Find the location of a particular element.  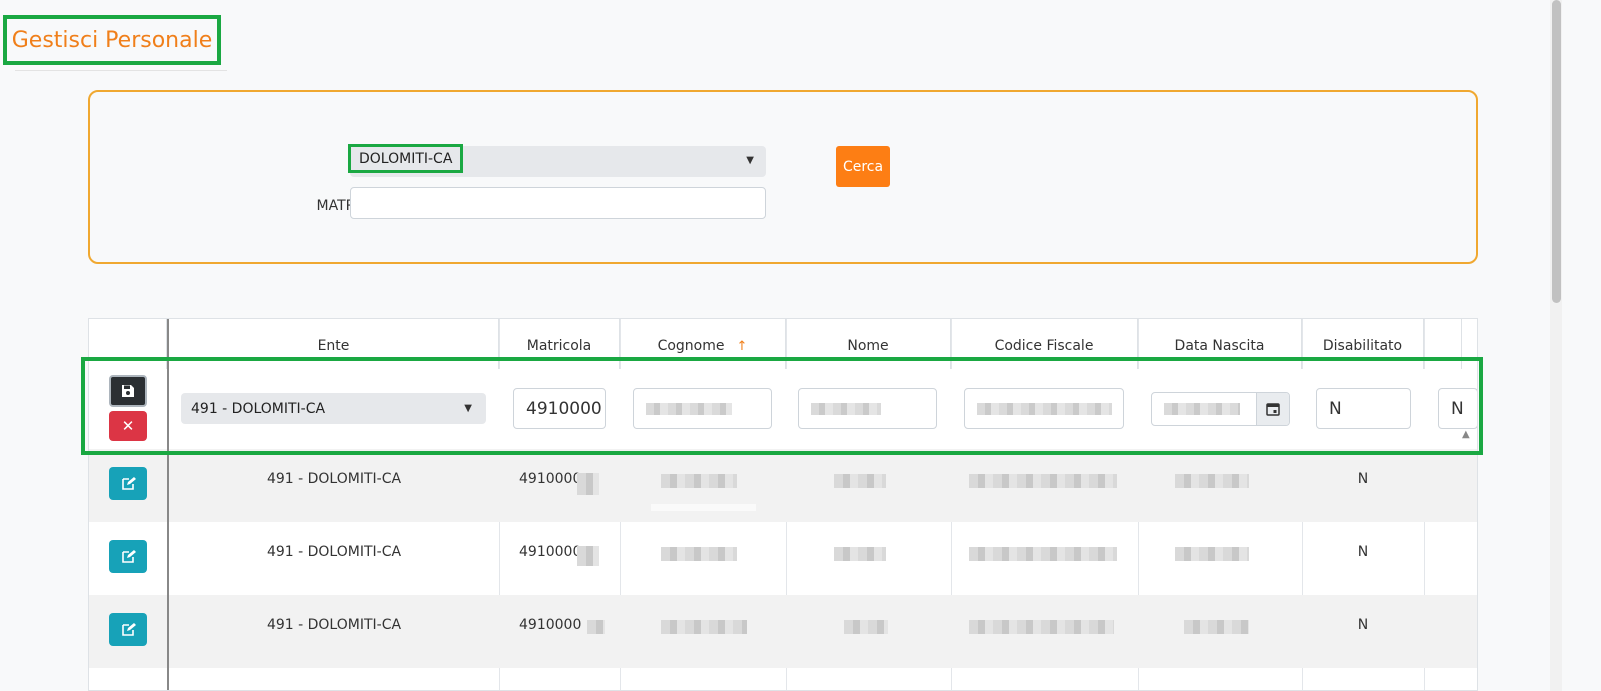

cancel-button: ✕ is located at coordinates (128, 426).